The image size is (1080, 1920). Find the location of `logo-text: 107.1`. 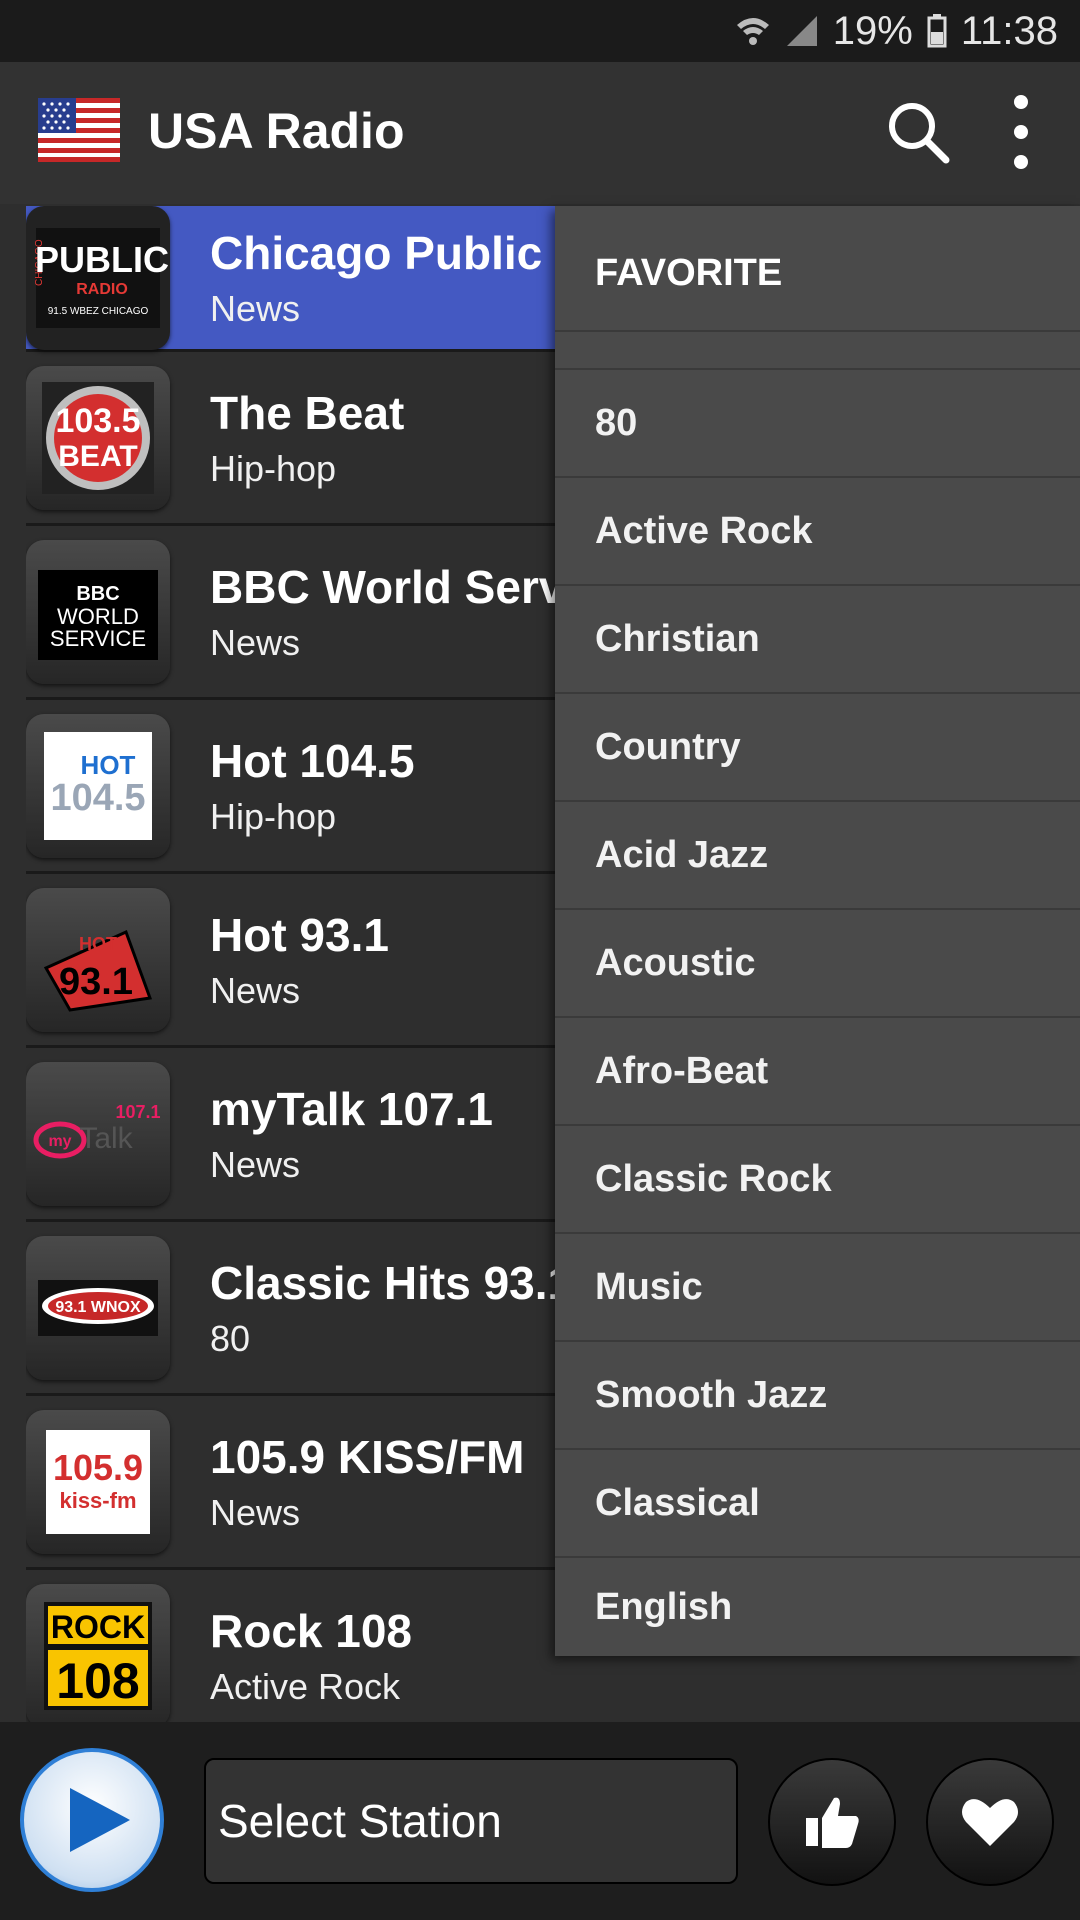

logo-text: 107.1 is located at coordinates (137, 1112).